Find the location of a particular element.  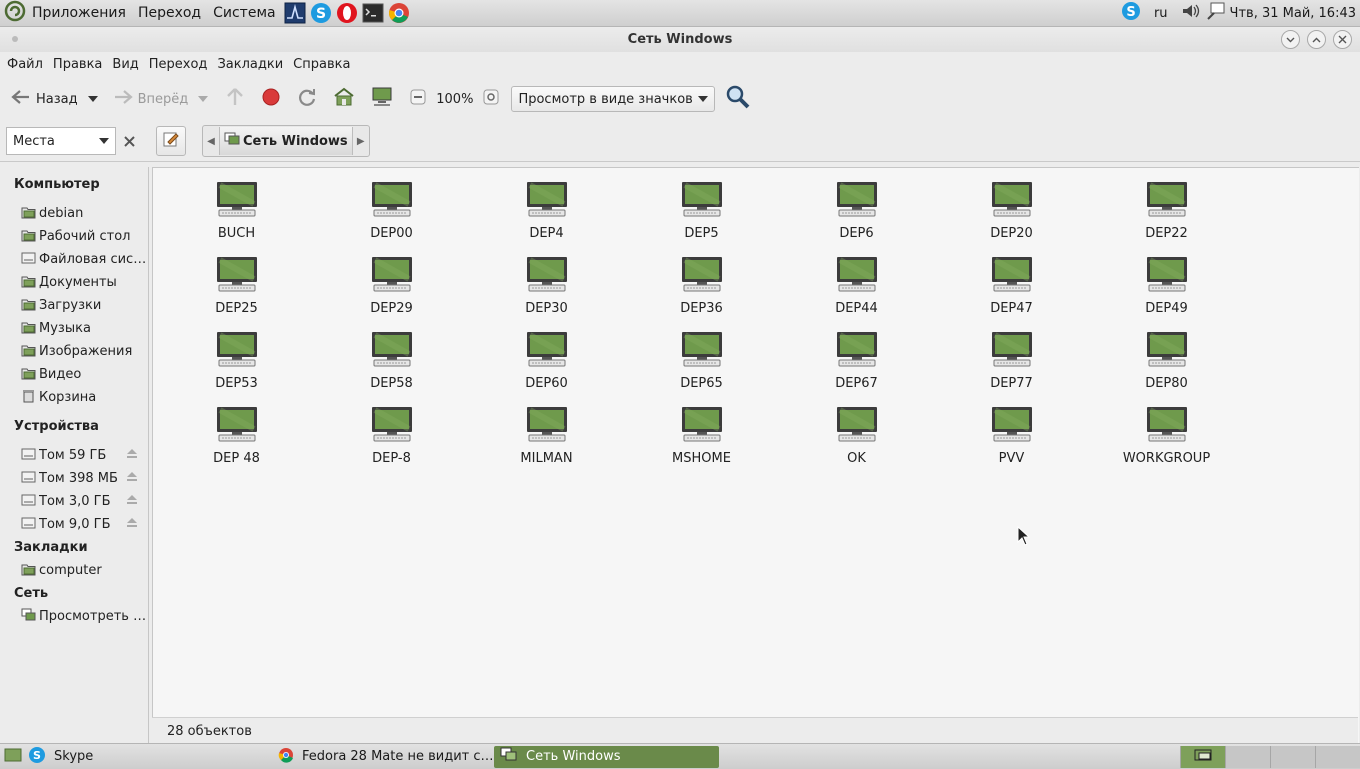

sidebar-item: Рабочий стол is located at coordinates (74, 236).